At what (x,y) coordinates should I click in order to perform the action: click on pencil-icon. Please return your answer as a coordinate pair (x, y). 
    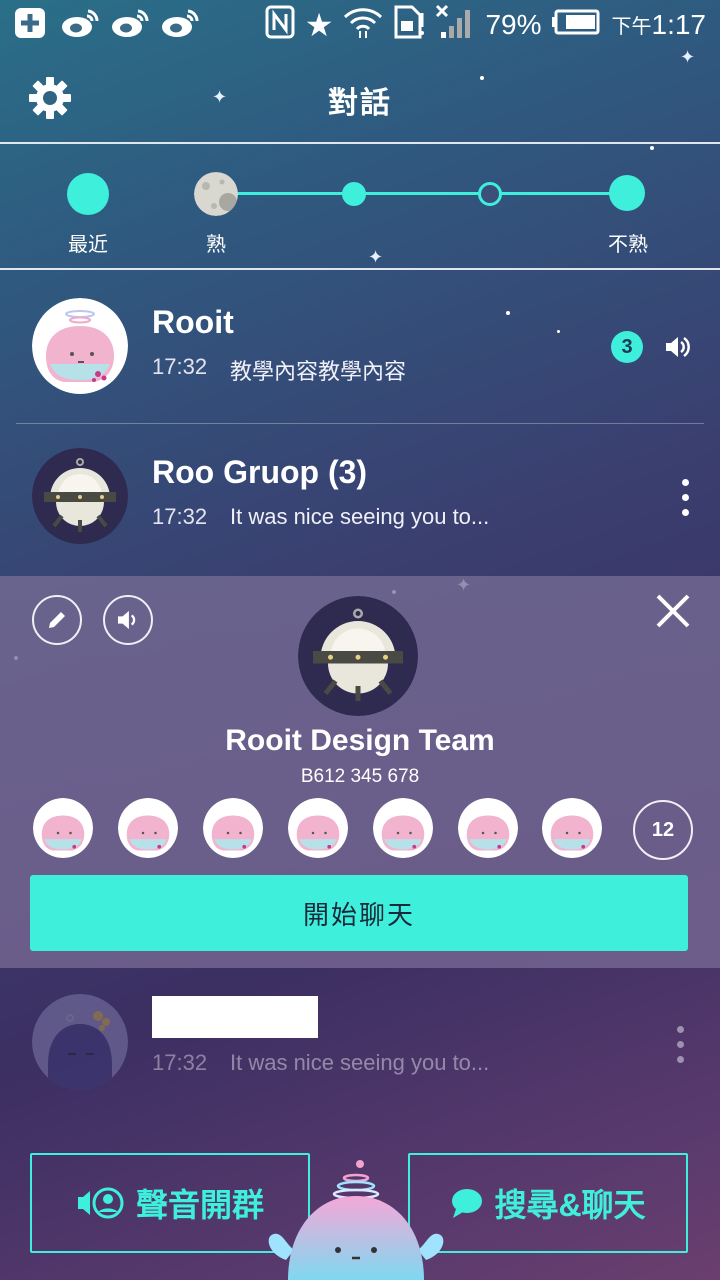
    Looking at the image, I should click on (57, 620).